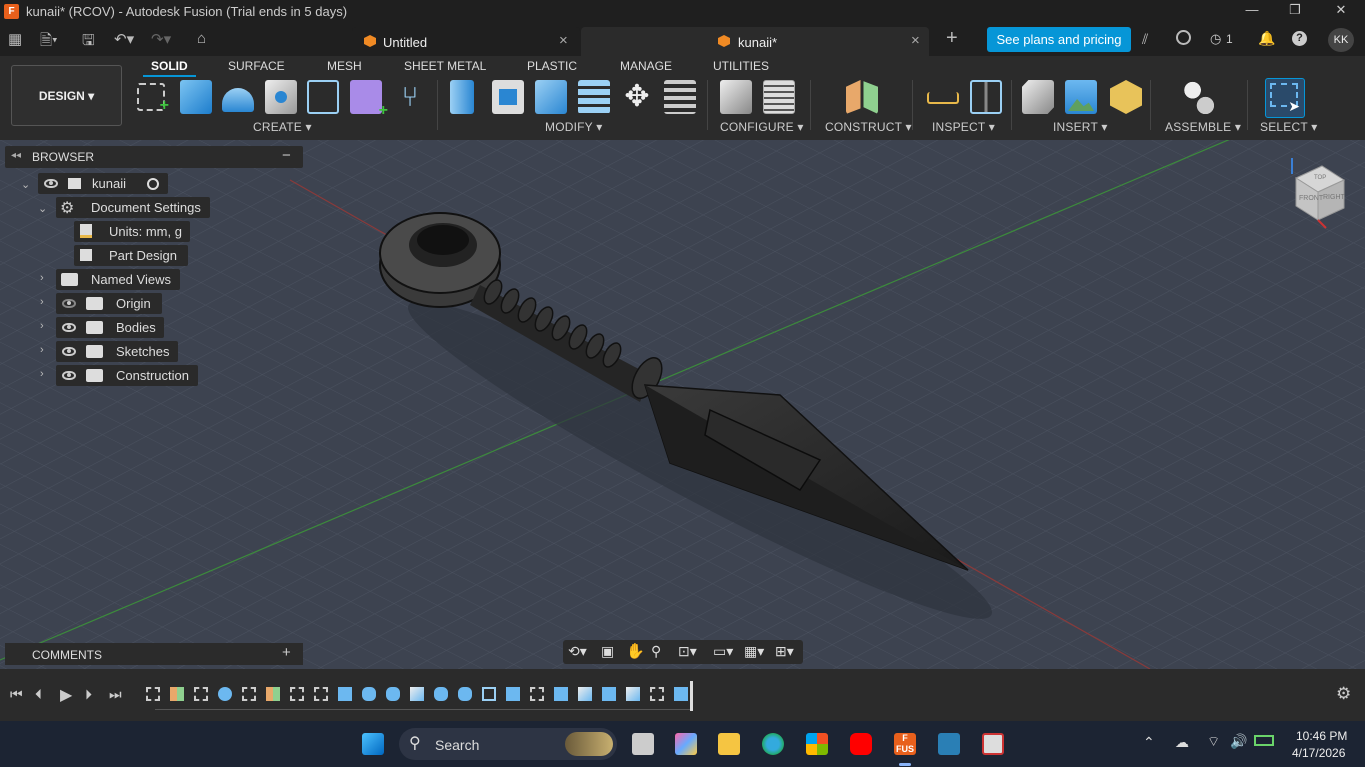 This screenshot has height=767, width=1365. What do you see at coordinates (153, 98) in the screenshot?
I see `create-sketch-icon: +` at bounding box center [153, 98].